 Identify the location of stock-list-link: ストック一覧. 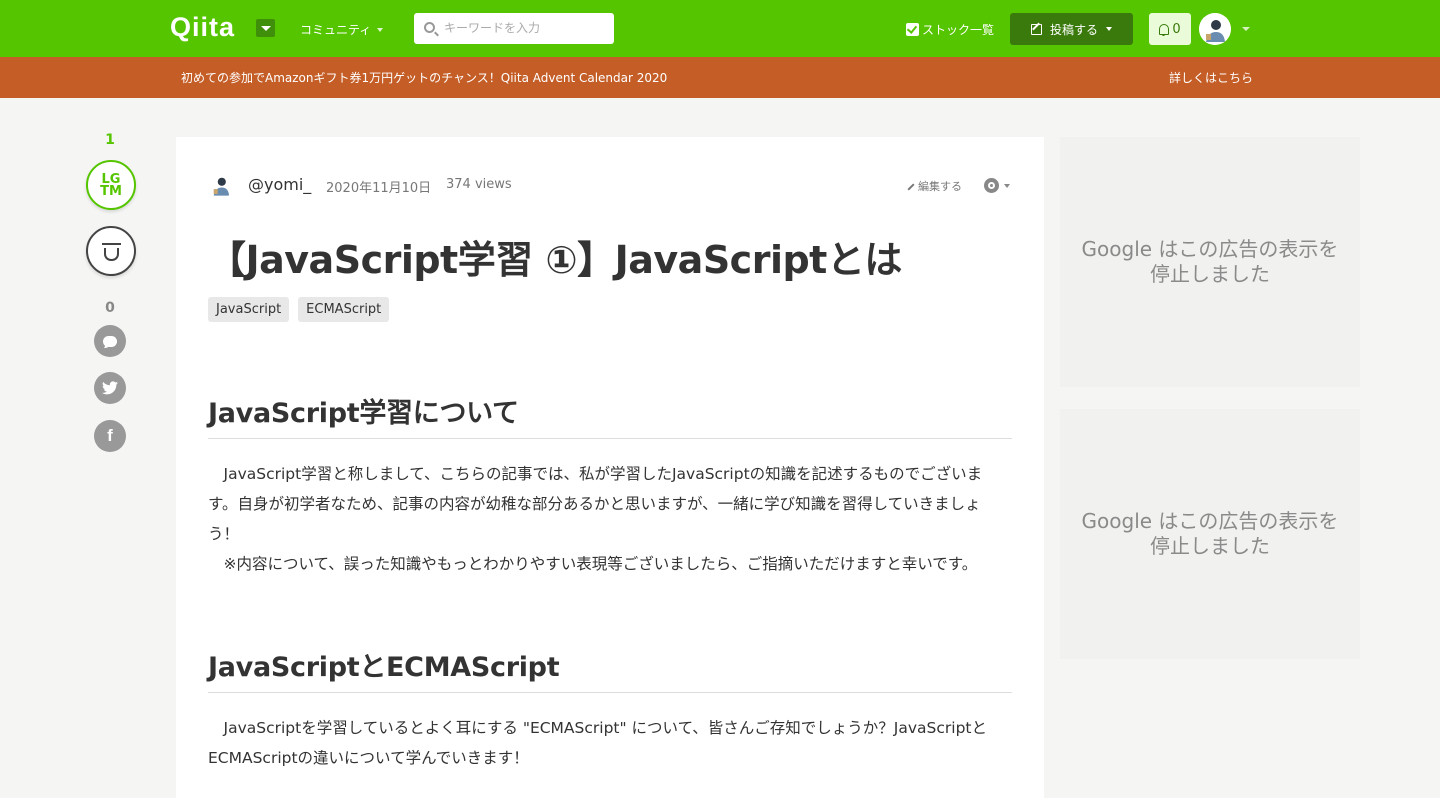
(950, 29).